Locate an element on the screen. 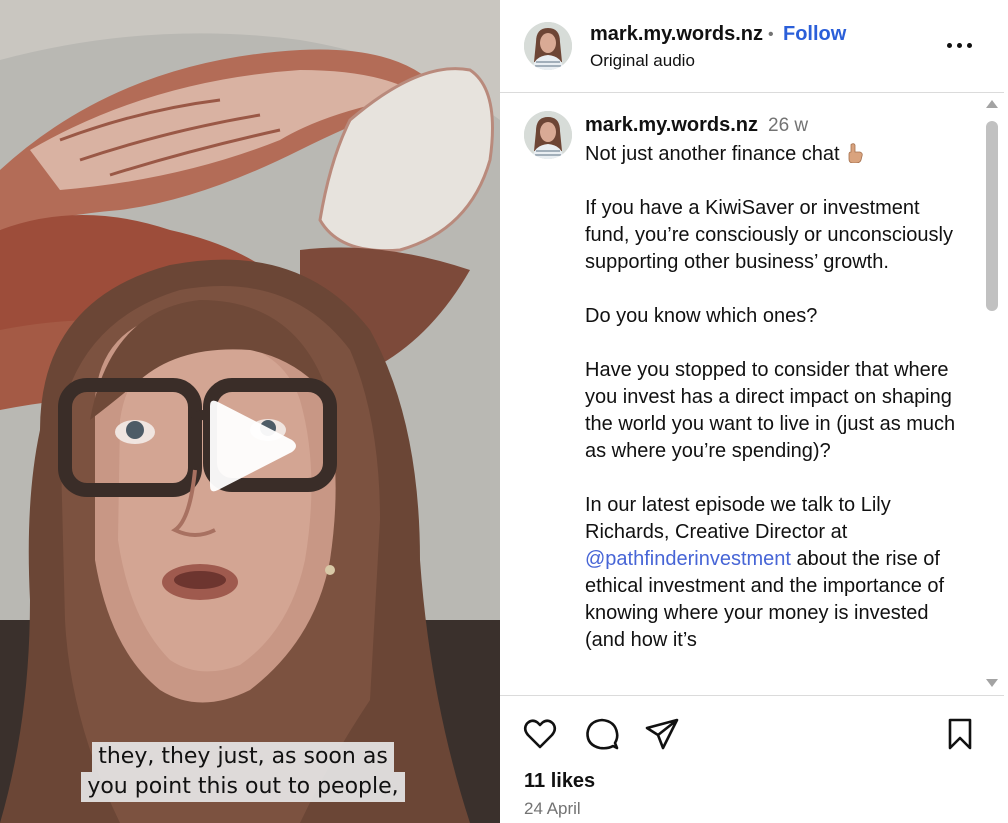 The image size is (1008, 823). post-header: mark.my.words.nz • Follow Original audio is located at coordinates (752, 46).